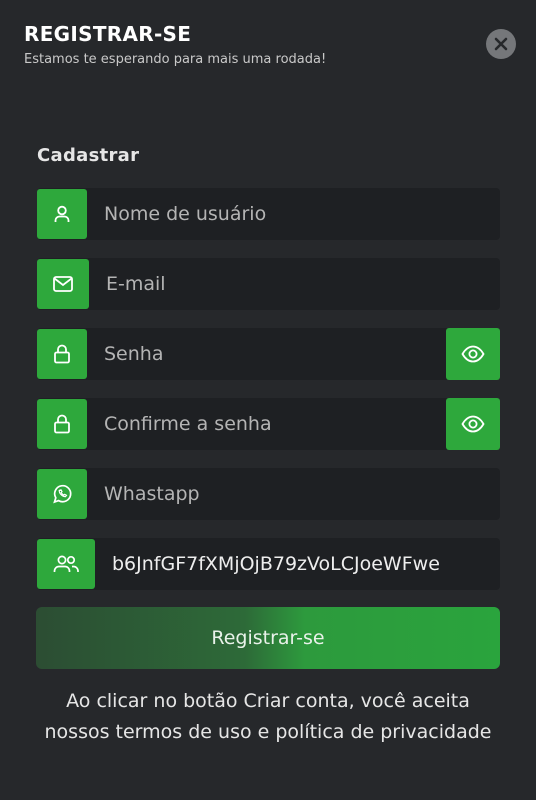 Image resolution: width=536 pixels, height=800 pixels. What do you see at coordinates (297, 564) in the screenshot?
I see `referral-code-input: b6JnfGF7fXMjOjB79zVoLCJoeWFwe` at bounding box center [297, 564].